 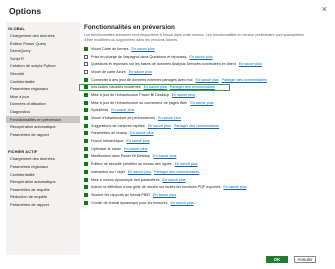 I want to click on sidebar-item: Diagnostics, so click(x=43, y=112).